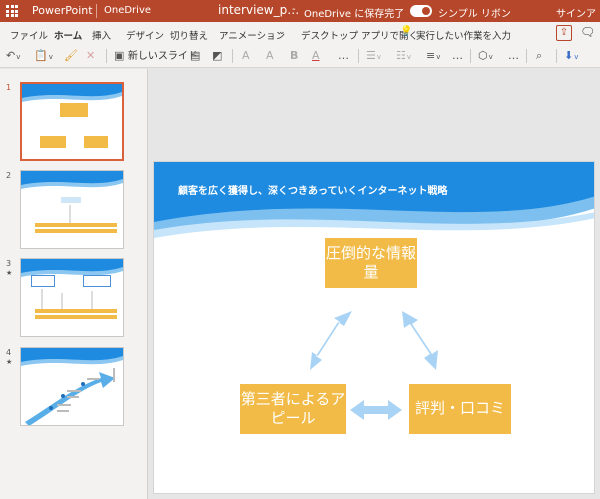 This screenshot has width=600, height=499. I want to click on chevron-down-icon: ⌄, so click(282, 32).